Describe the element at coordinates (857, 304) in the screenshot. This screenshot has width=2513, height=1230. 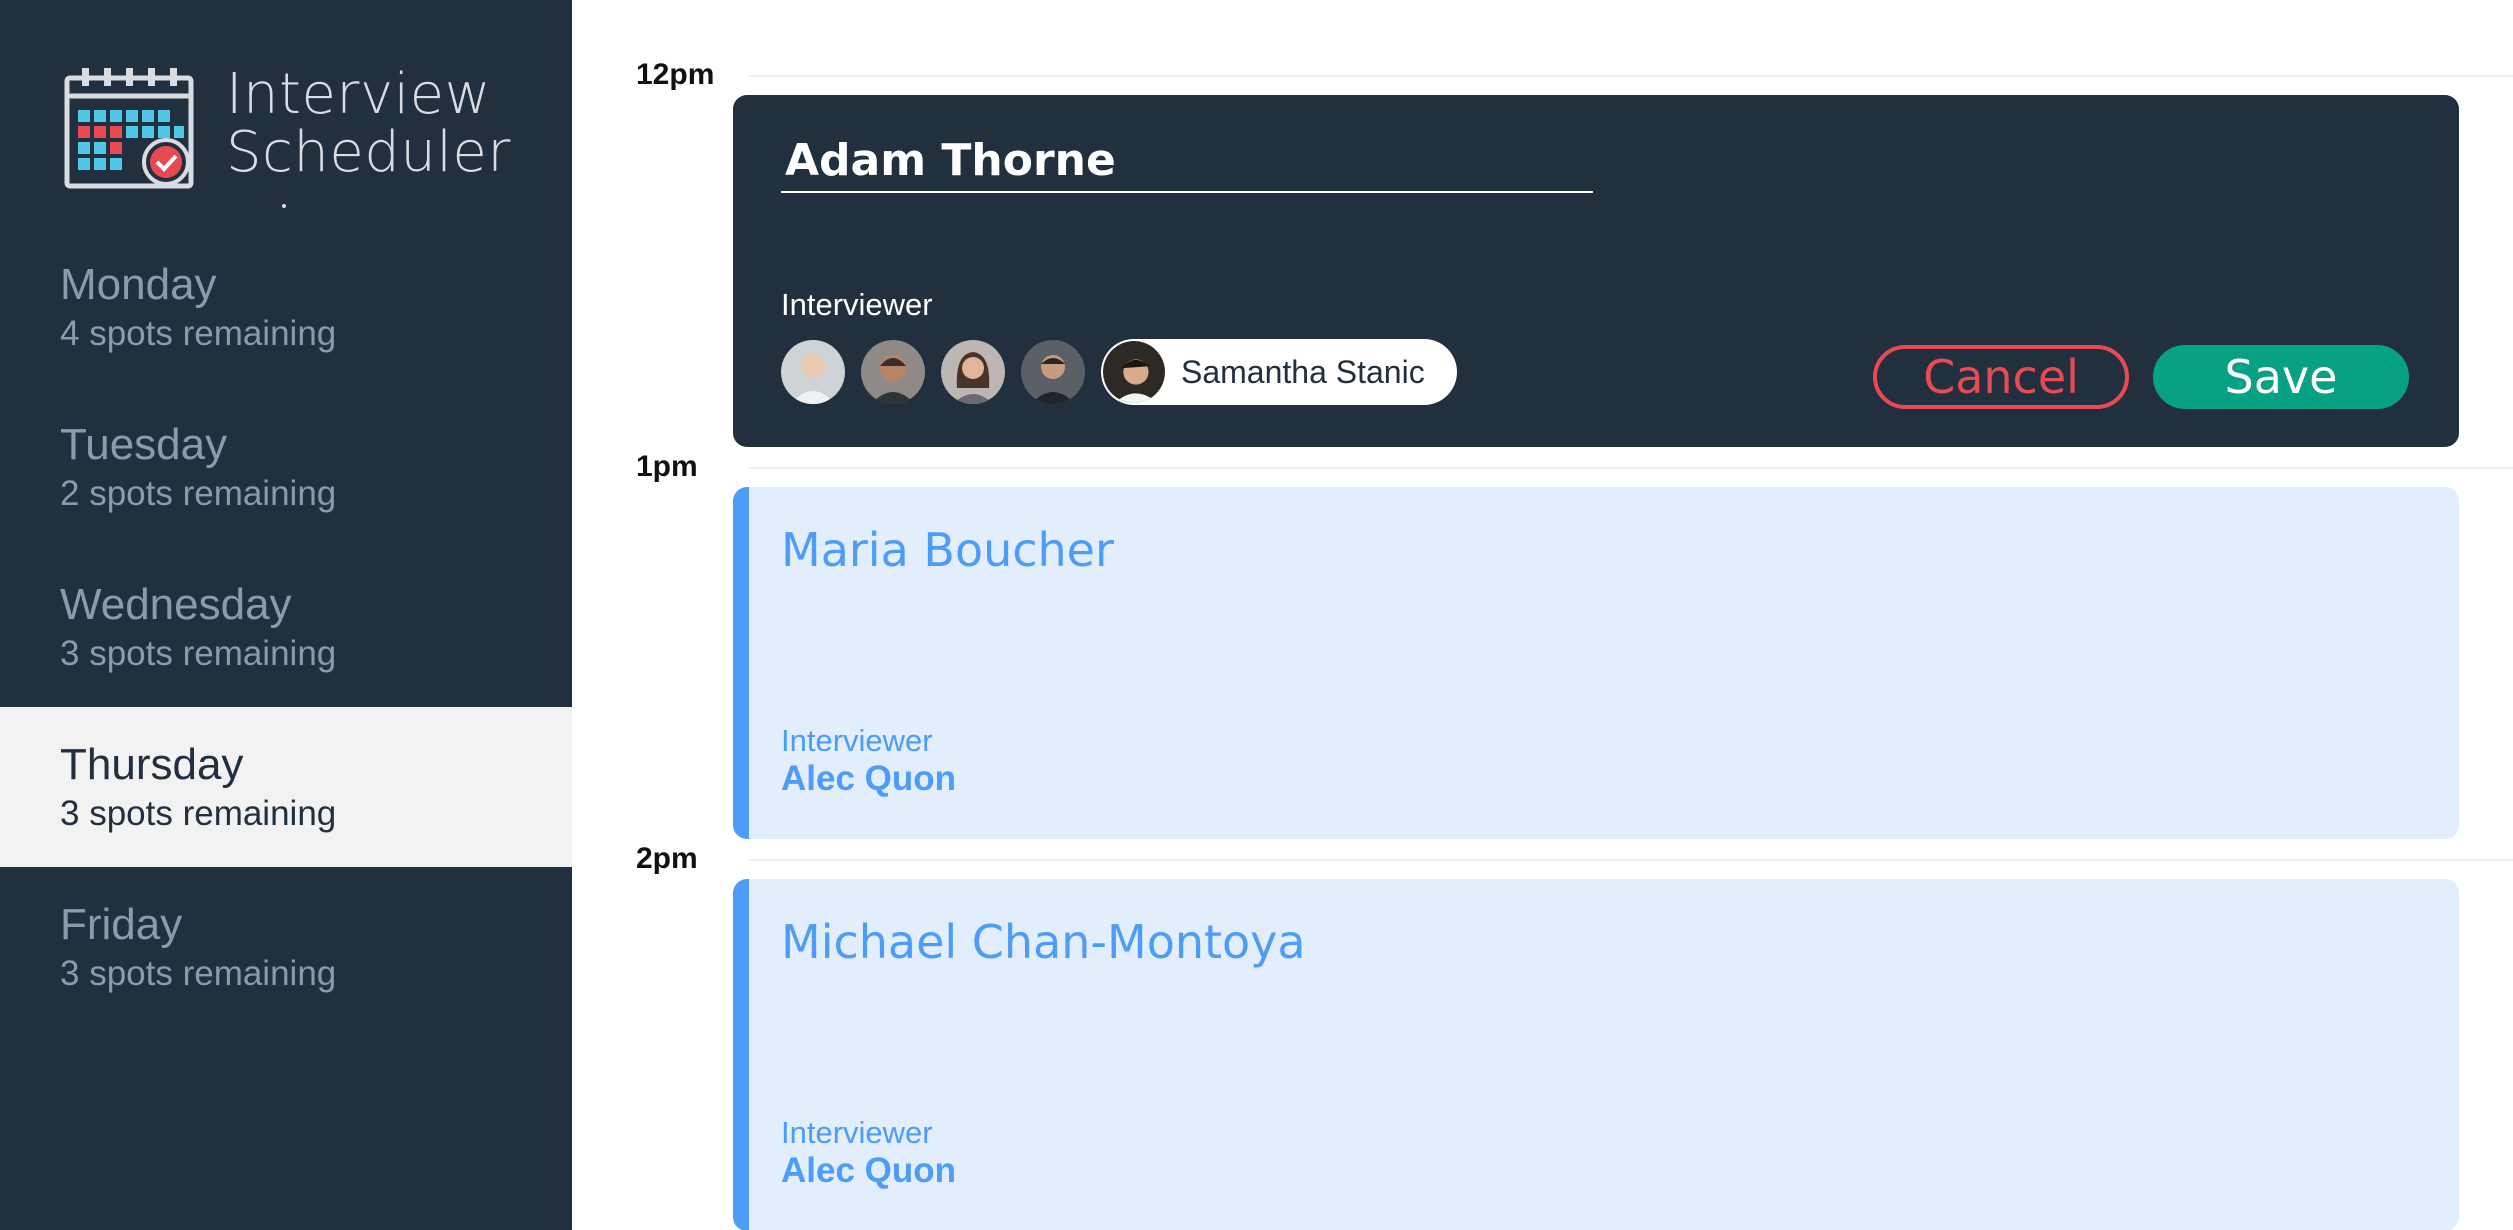
I see `interviewer-label: Interviewer` at that location.